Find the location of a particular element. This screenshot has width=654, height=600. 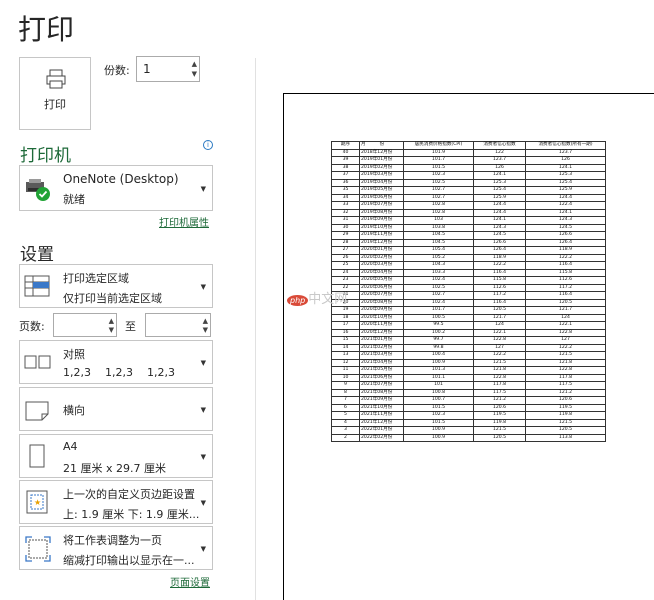

table-row: 36 2019年04月份 102.5 125.3 125.4 is located at coordinates (468, 182).